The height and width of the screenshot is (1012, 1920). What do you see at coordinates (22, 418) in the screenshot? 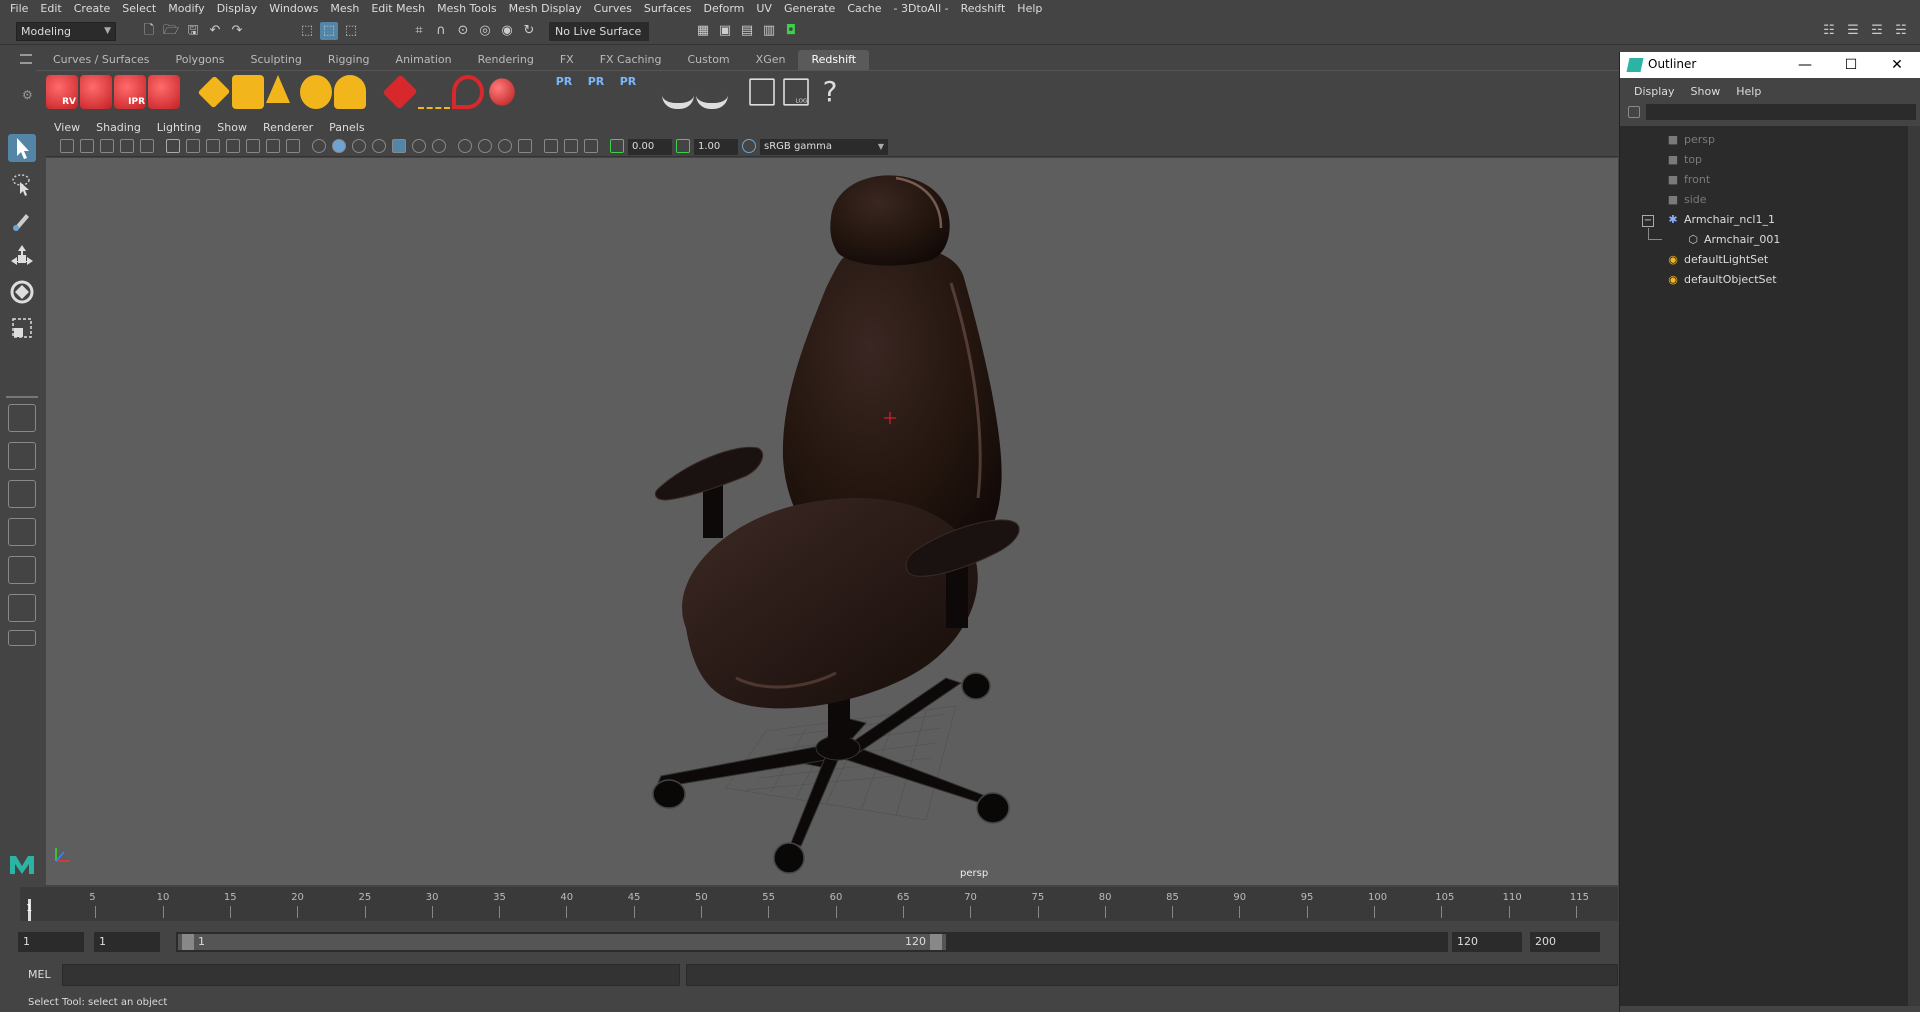
I see `single-perspective-layout-icon` at bounding box center [22, 418].